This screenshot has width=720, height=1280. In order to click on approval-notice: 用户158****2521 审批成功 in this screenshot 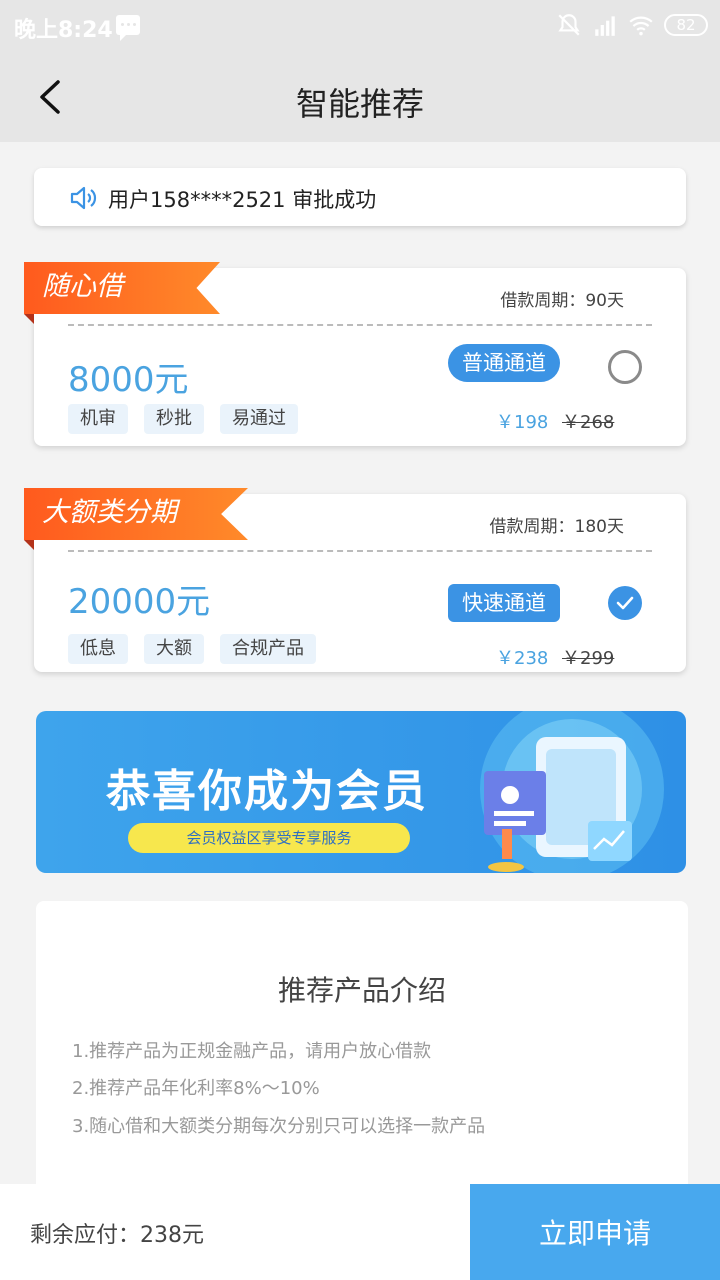, I will do `click(360, 197)`.